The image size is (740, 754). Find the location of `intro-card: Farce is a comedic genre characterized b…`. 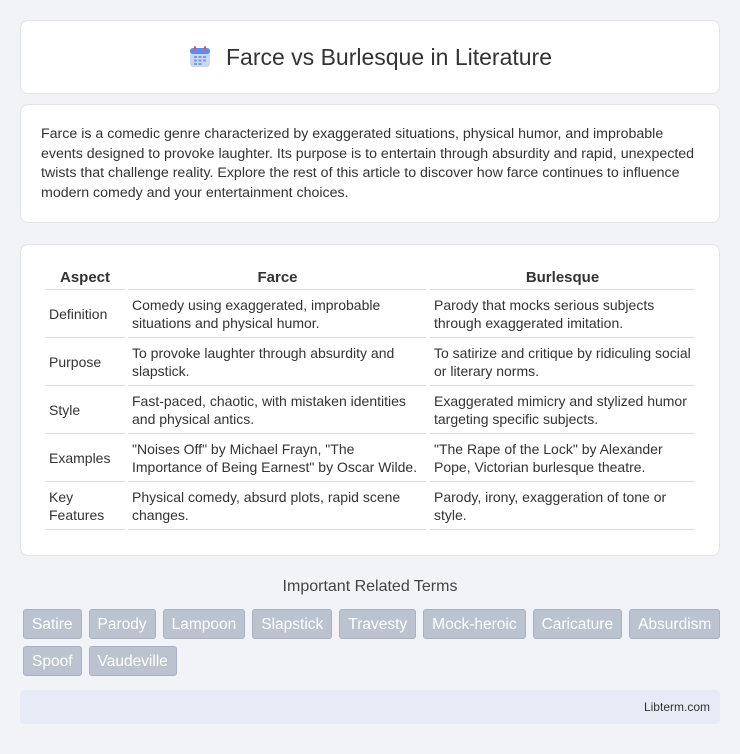

intro-card: Farce is a comedic genre characterized b… is located at coordinates (370, 163).